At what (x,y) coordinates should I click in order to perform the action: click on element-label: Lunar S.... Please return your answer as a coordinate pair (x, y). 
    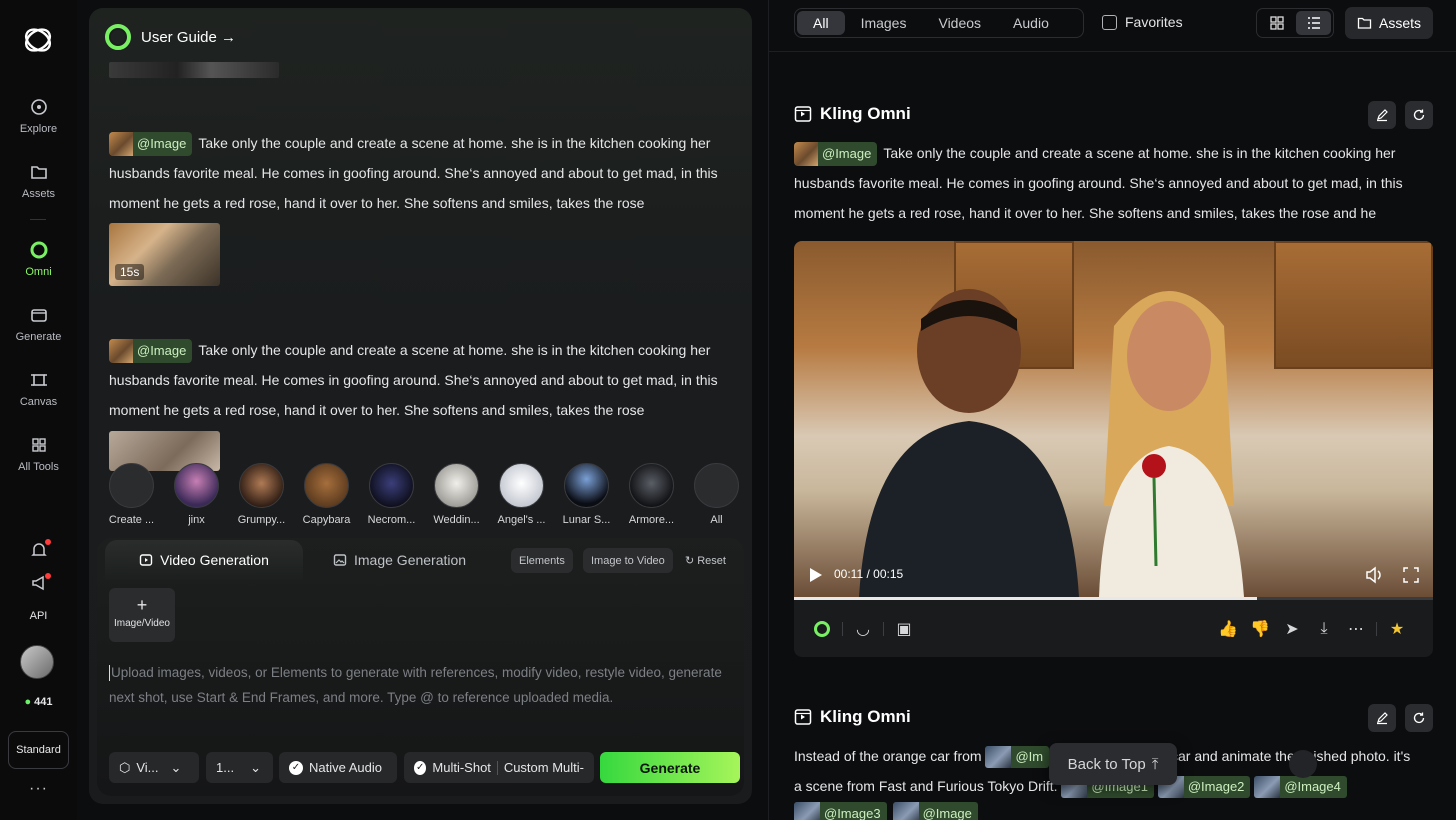
    Looking at the image, I should click on (586, 520).